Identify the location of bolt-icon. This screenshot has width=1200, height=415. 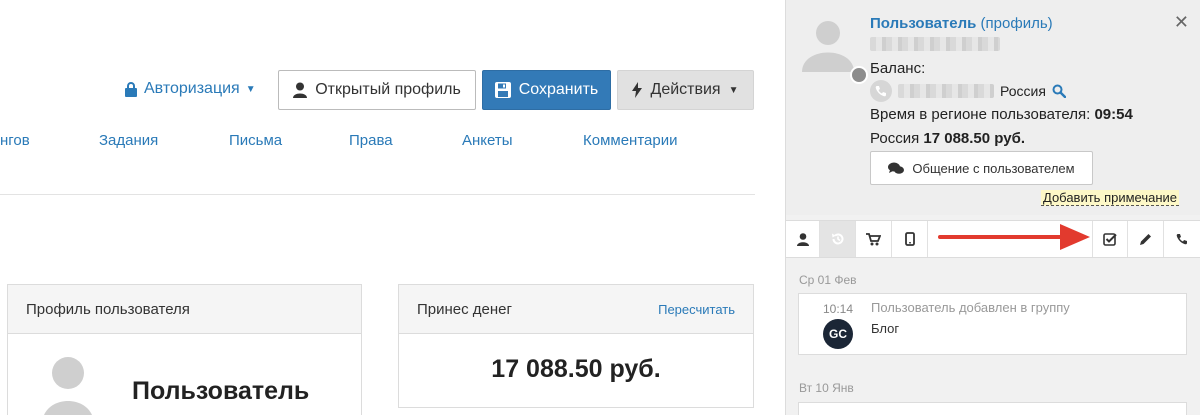
(637, 90).